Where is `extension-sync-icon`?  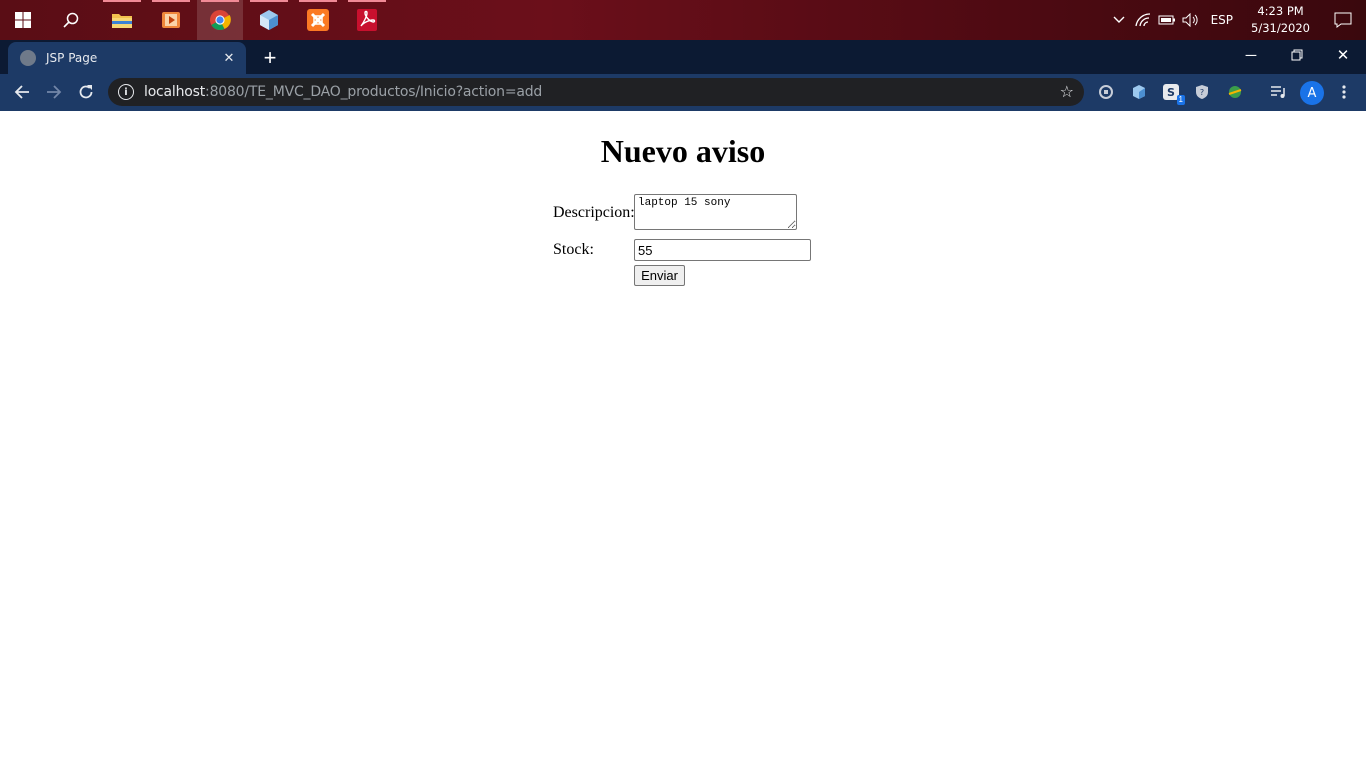
extension-sync-icon is located at coordinates (1106, 92).